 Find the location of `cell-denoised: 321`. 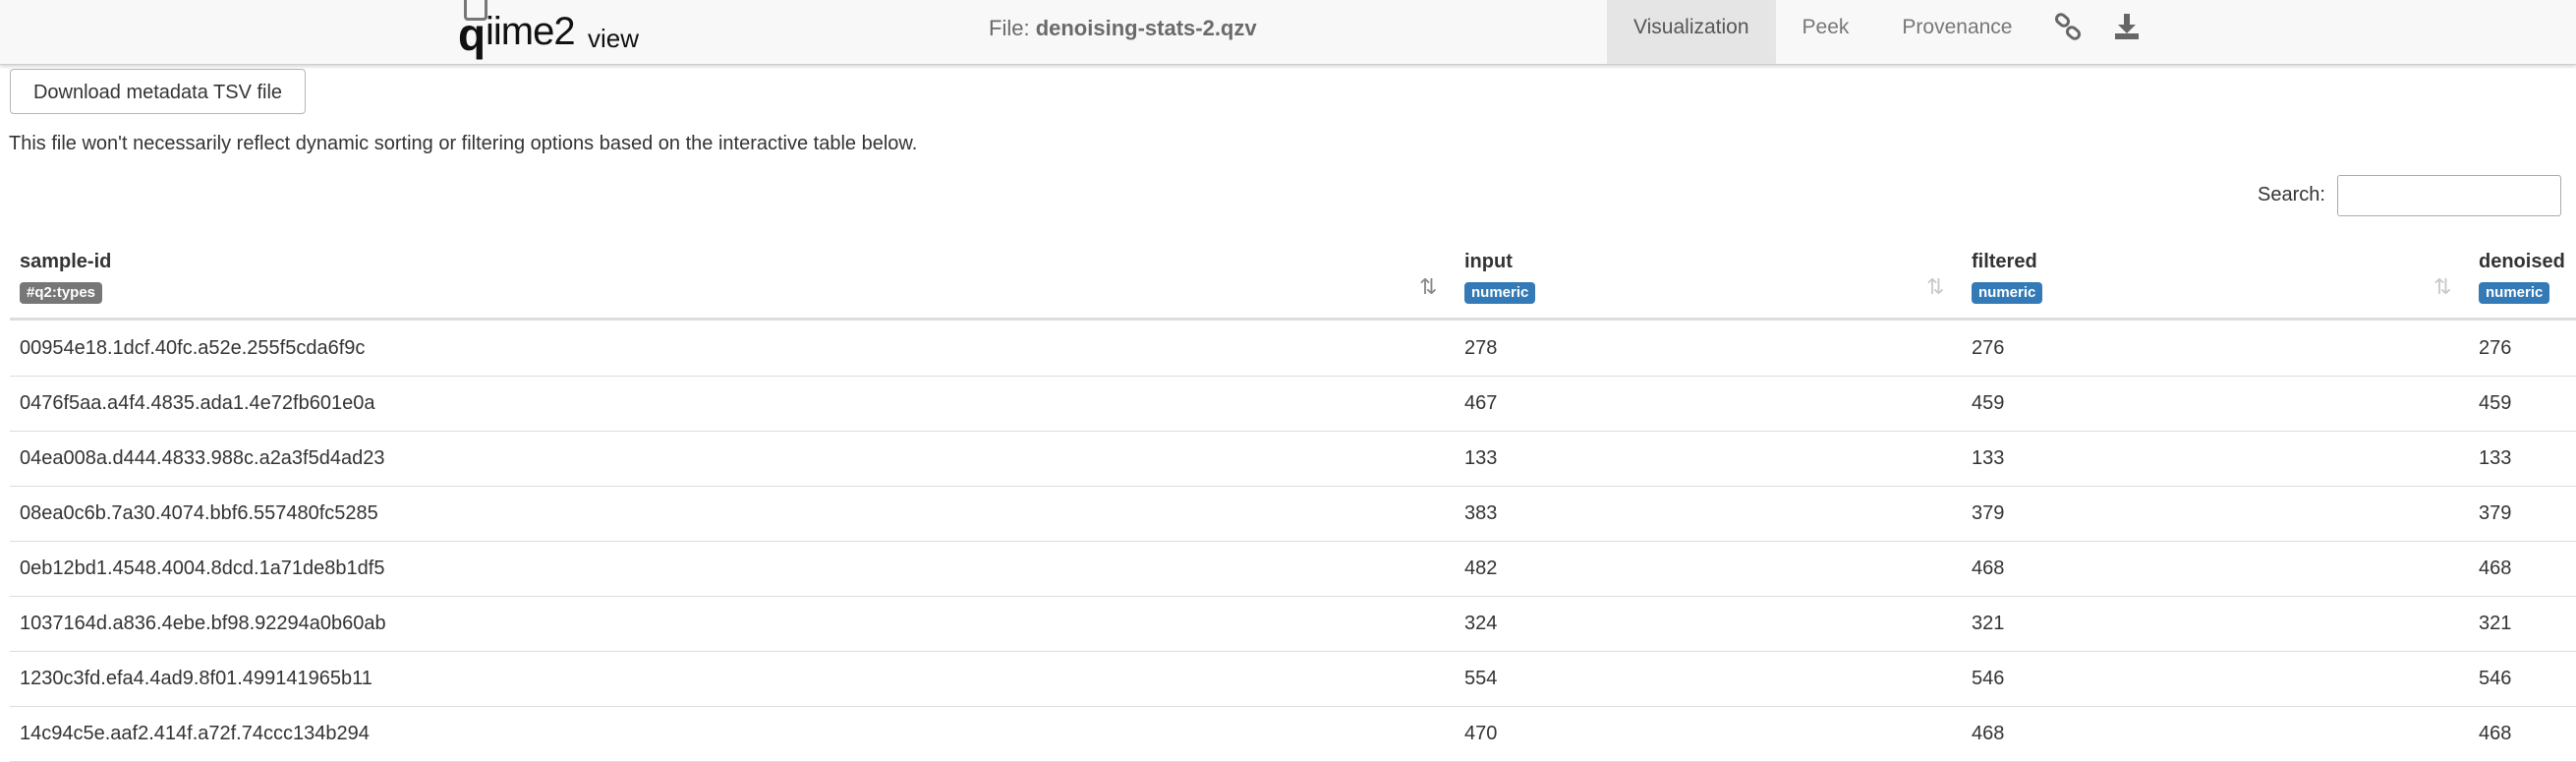

cell-denoised: 321 is located at coordinates (2495, 623).